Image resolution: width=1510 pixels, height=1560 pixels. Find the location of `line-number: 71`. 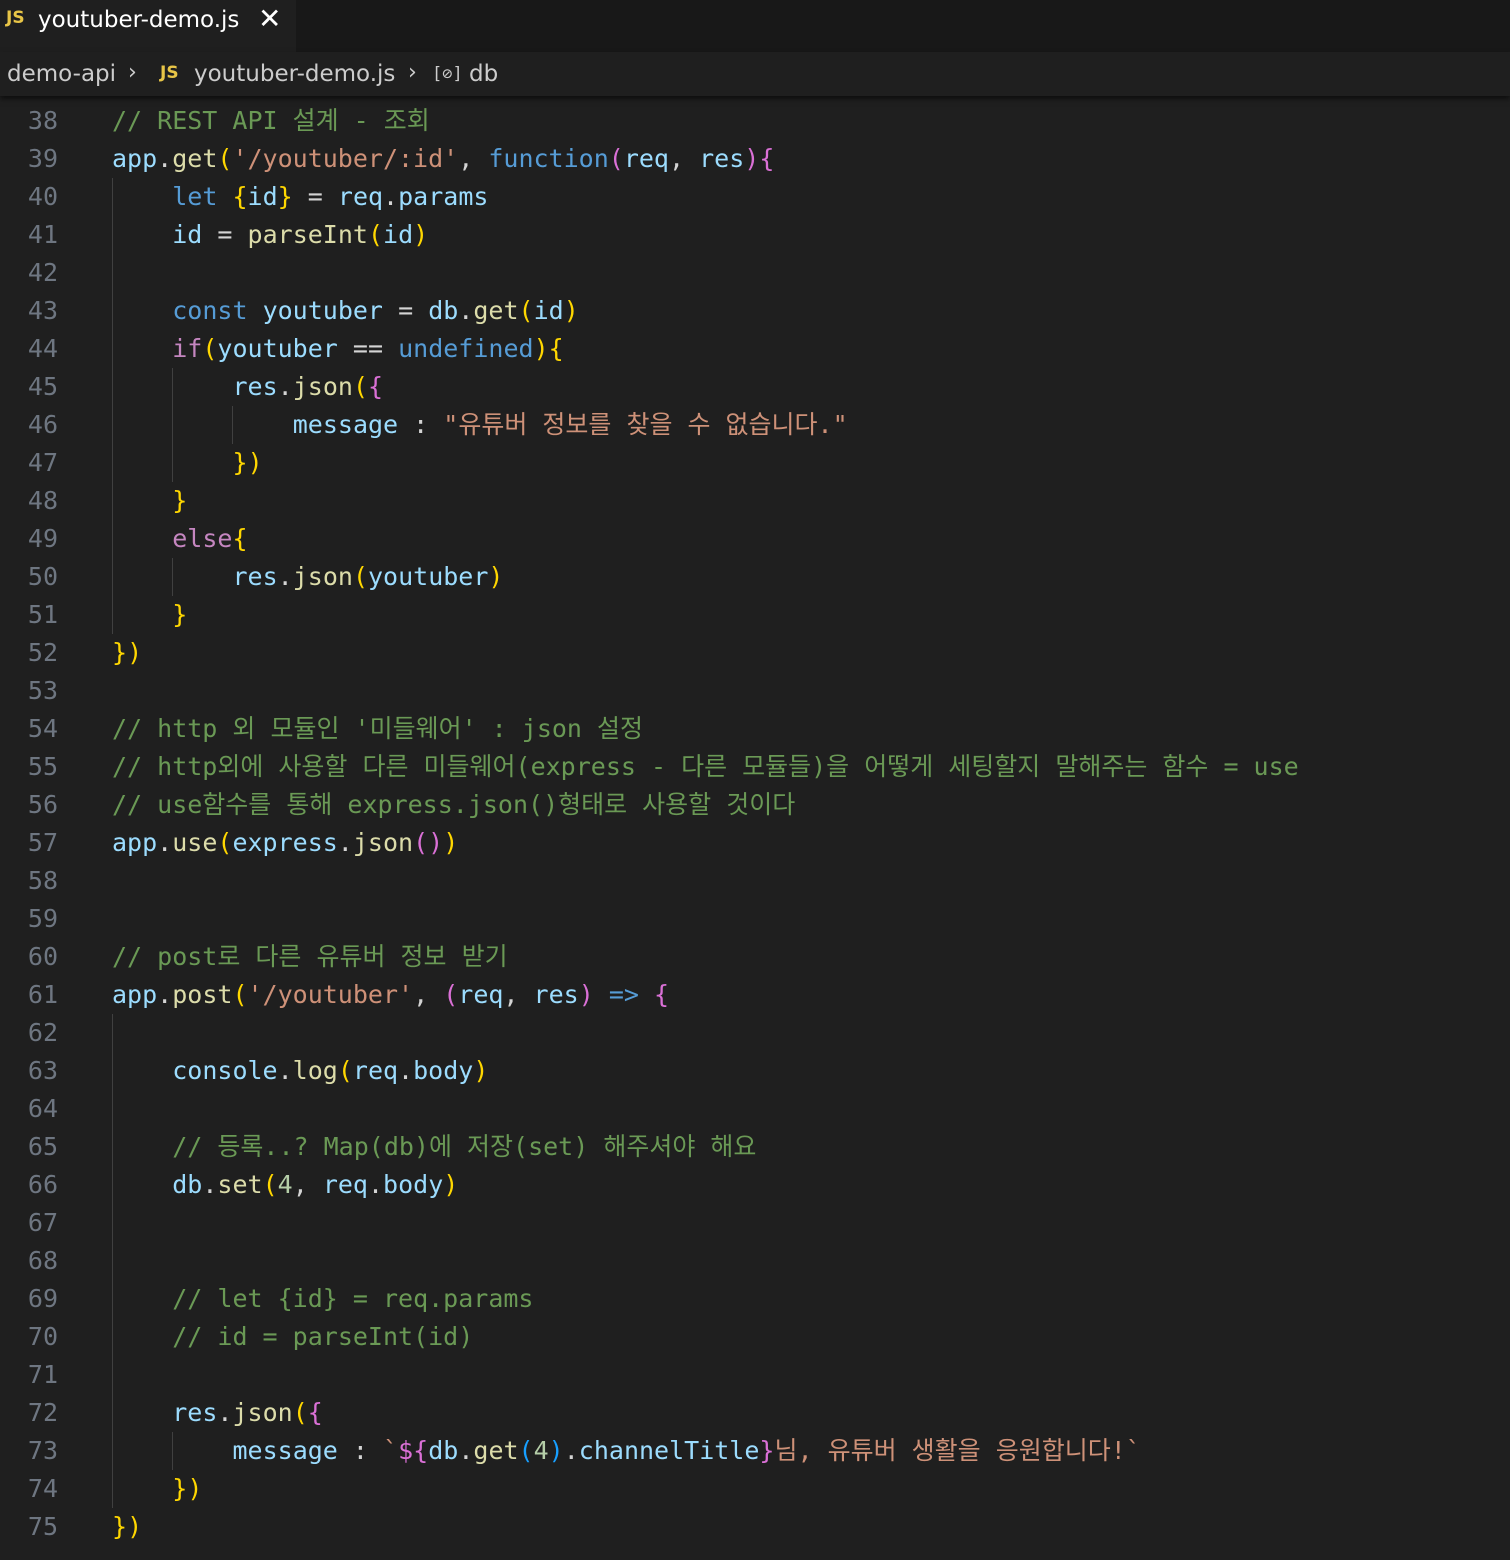

line-number: 71 is located at coordinates (42, 1374).